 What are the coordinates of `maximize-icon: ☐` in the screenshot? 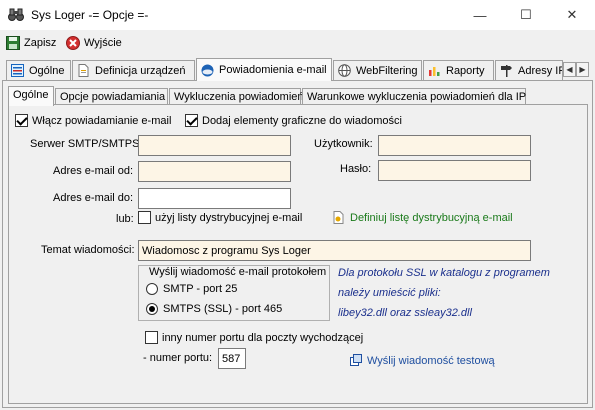 It's located at (526, 14).